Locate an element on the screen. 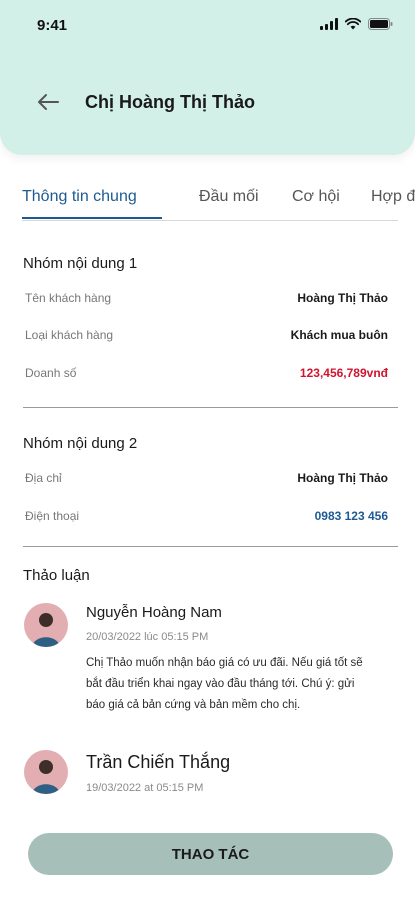  arrow-left-icon is located at coordinates (48, 102).